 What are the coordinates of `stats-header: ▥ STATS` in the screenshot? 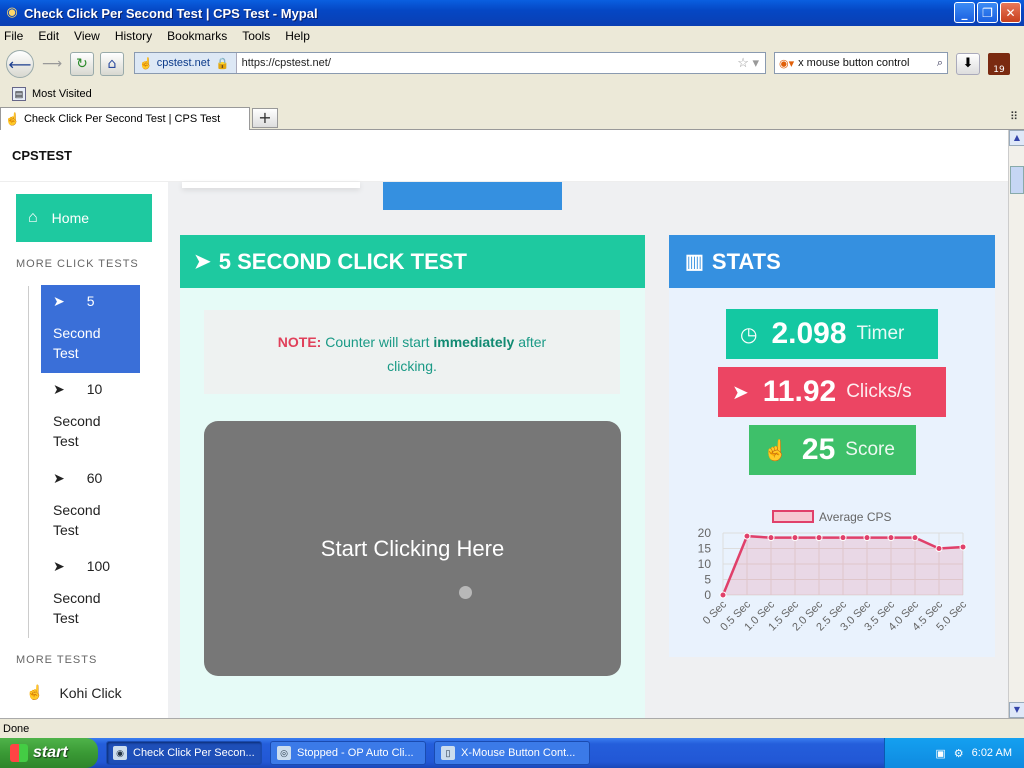 It's located at (832, 261).